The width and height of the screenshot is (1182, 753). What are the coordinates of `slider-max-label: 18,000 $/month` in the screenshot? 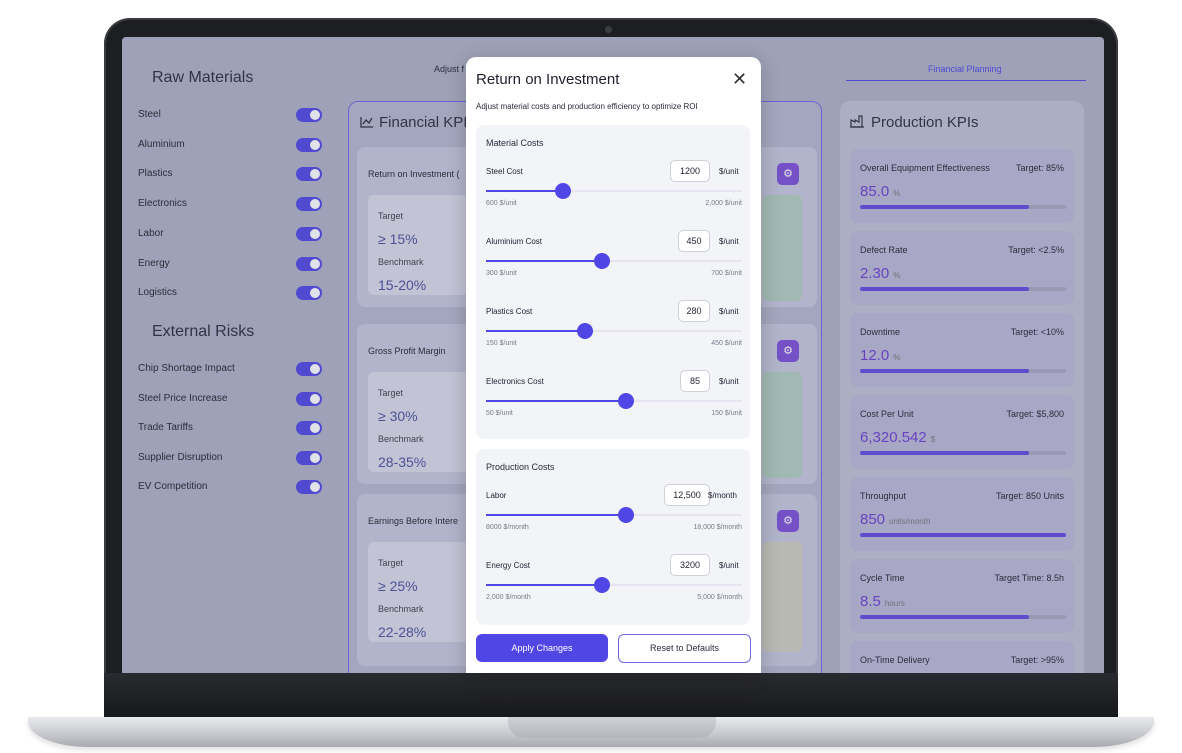 It's located at (717, 527).